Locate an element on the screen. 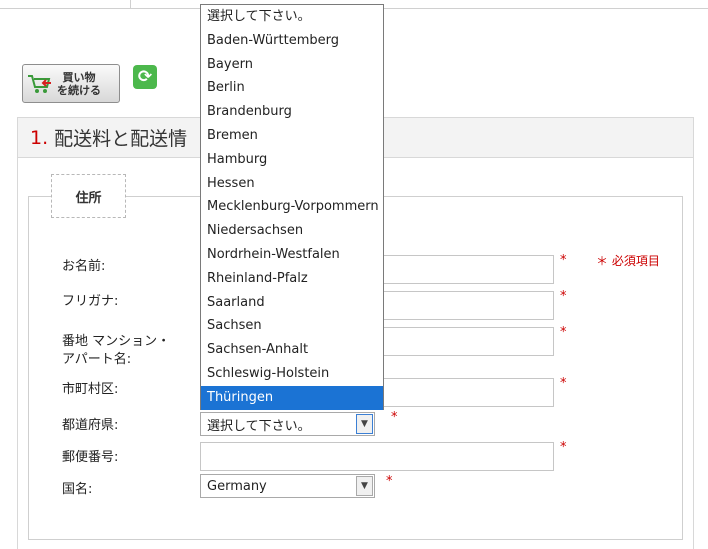  dropdown-option: Brandenburg is located at coordinates (292, 112).